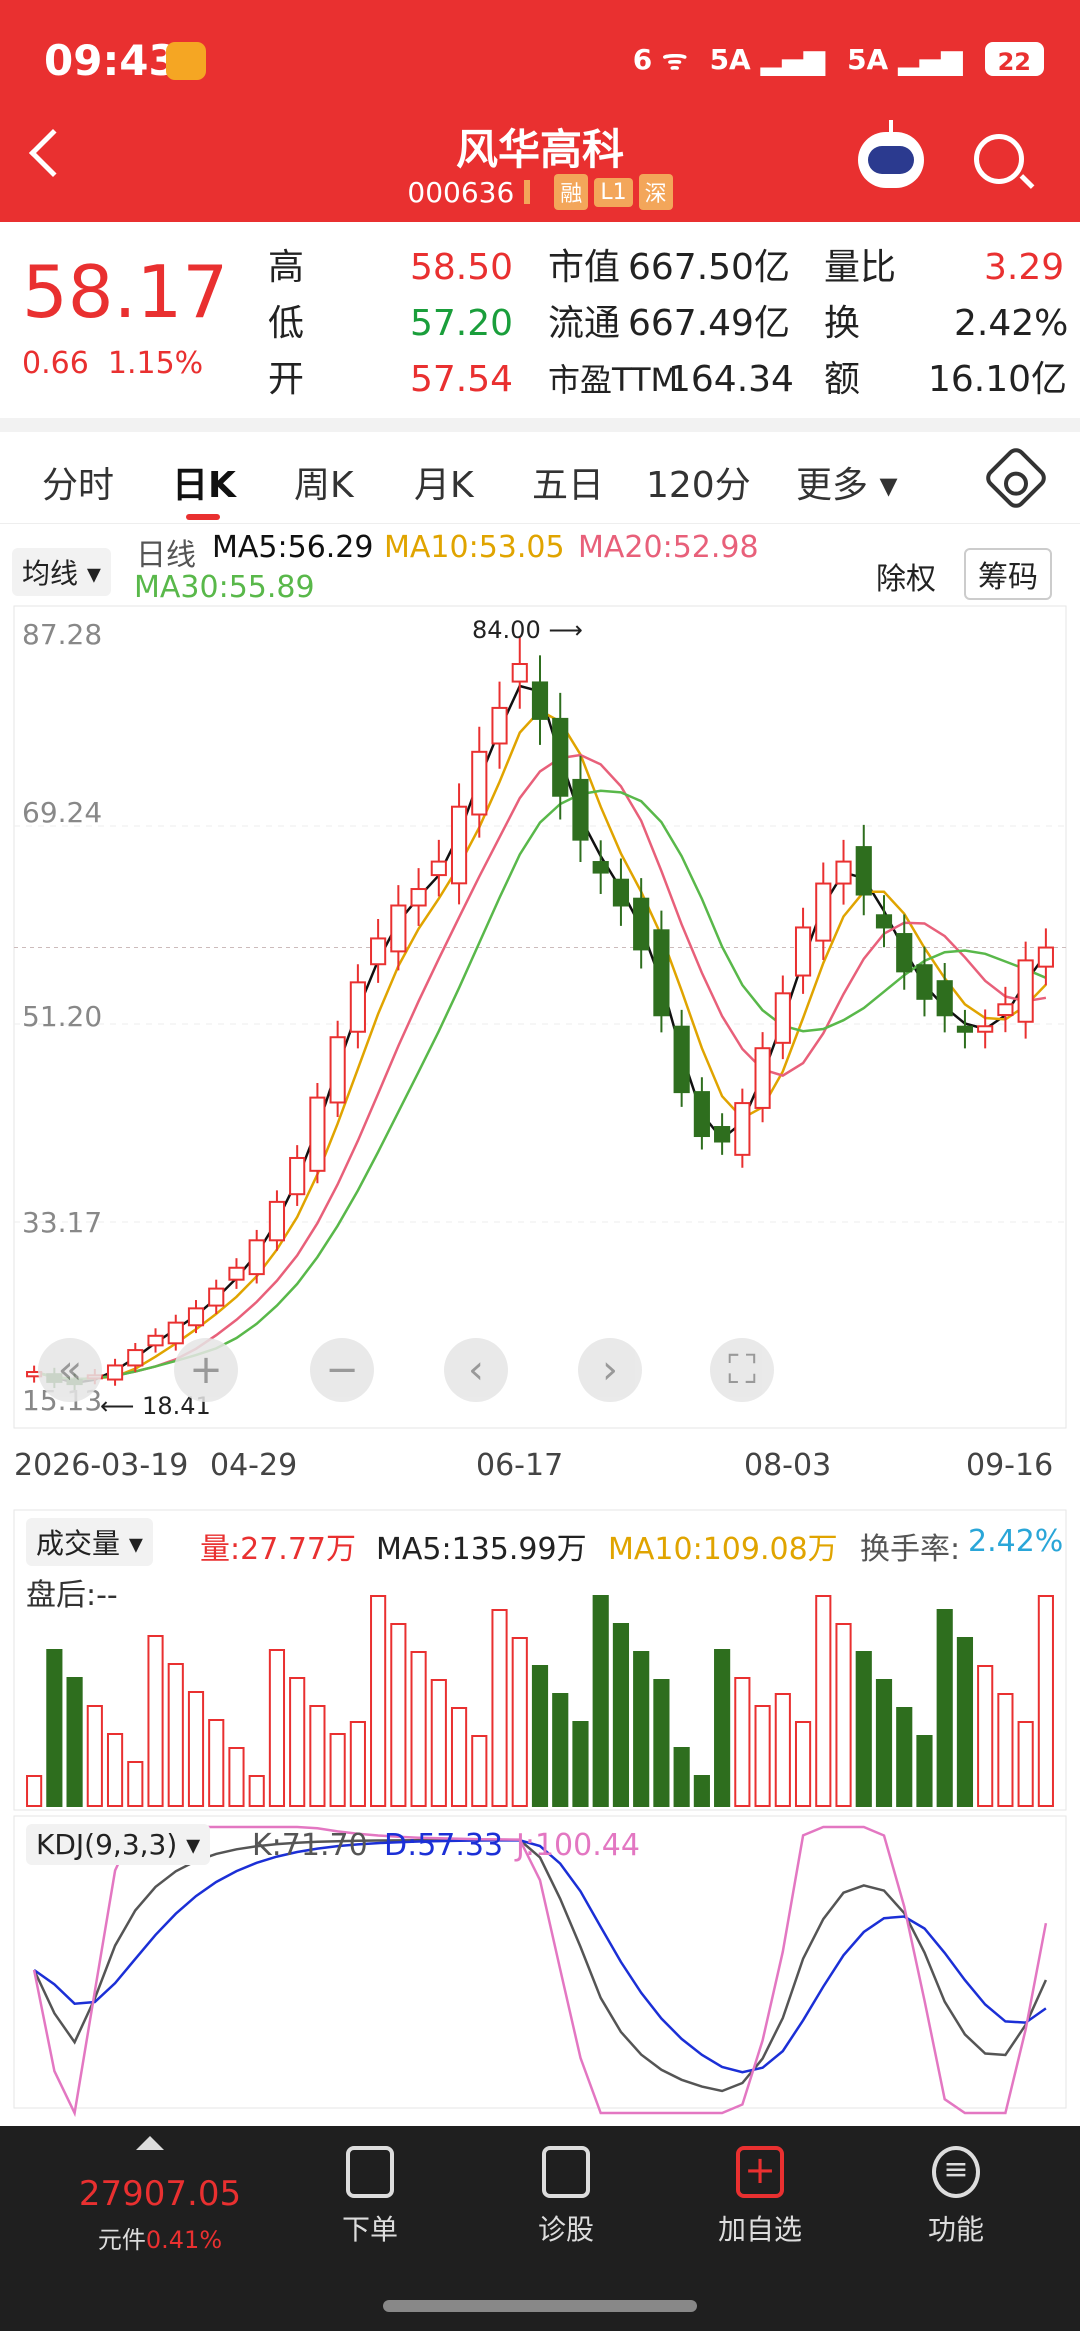 The width and height of the screenshot is (1080, 2331). Describe the element at coordinates (910, 1549) in the screenshot. I see `turnover-label: 换手率:` at that location.